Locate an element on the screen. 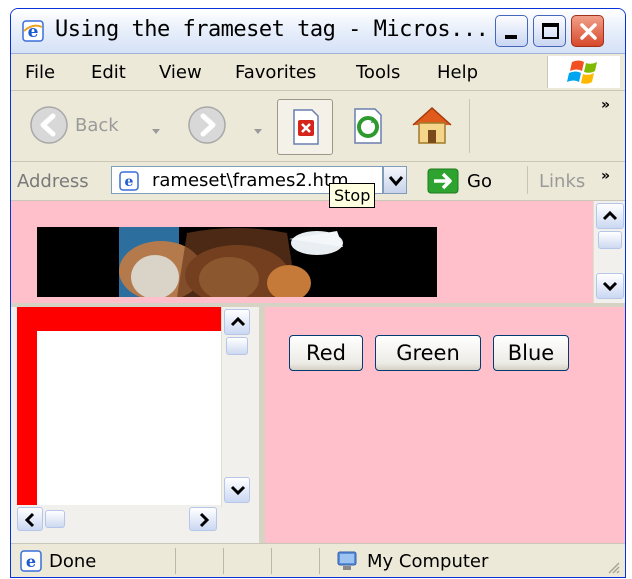 Image resolution: width=632 pixels, height=579 pixels. status-bar: e Done My Computer is located at coordinates (318, 560).